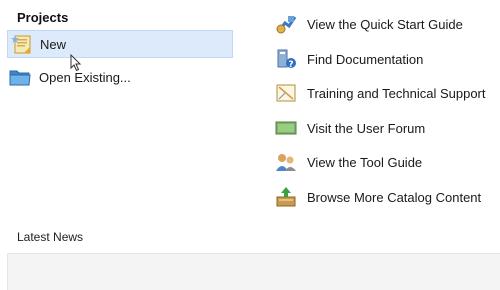 This screenshot has height=290, width=500. Describe the element at coordinates (50, 237) in the screenshot. I see `latest-news-title: Latest News` at that location.